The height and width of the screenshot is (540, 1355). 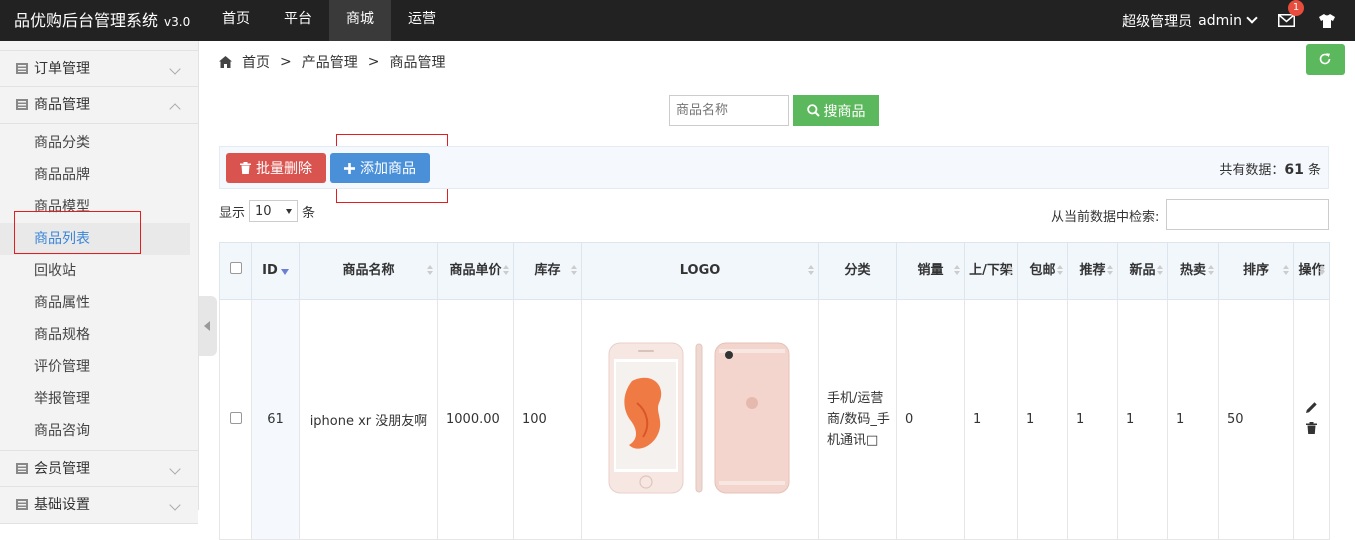 I want to click on total-number: 61, so click(x=1294, y=170).